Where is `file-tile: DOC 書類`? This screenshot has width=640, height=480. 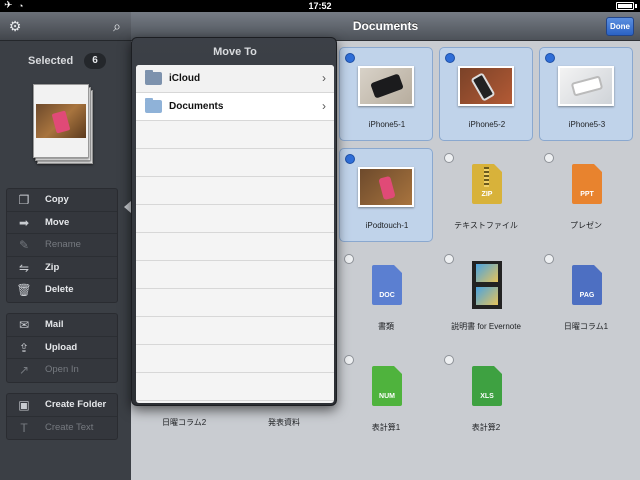 file-tile: DOC 書類 is located at coordinates (386, 296).